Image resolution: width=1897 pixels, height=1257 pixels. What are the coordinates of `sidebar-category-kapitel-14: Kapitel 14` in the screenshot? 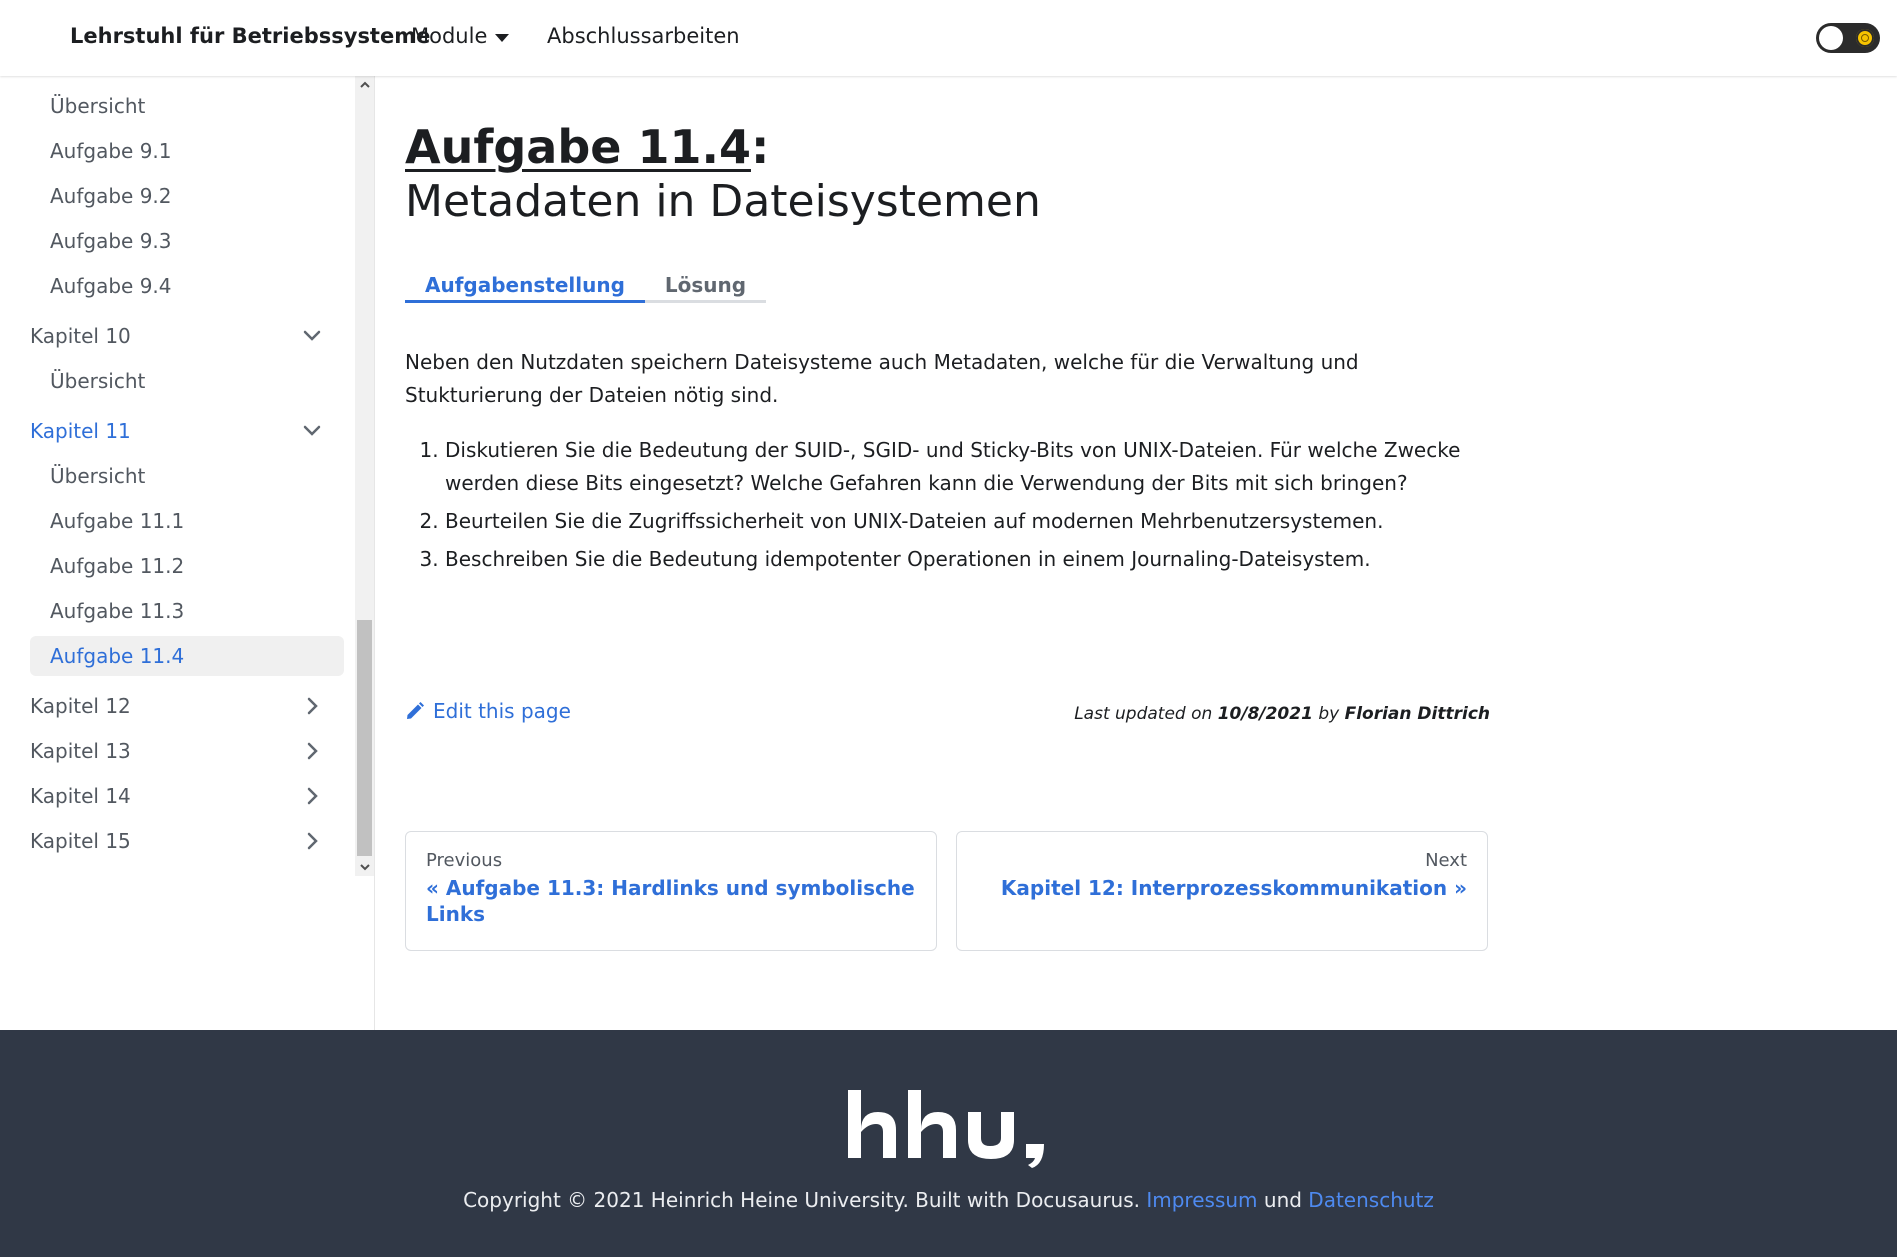 It's located at (187, 796).